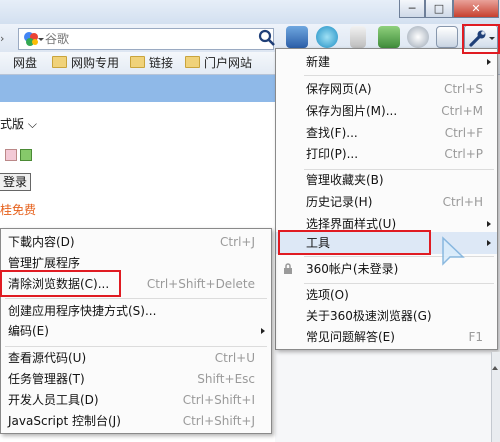 The image size is (500, 442). Describe the element at coordinates (481, 37) in the screenshot. I see `tools-menu-button` at that location.